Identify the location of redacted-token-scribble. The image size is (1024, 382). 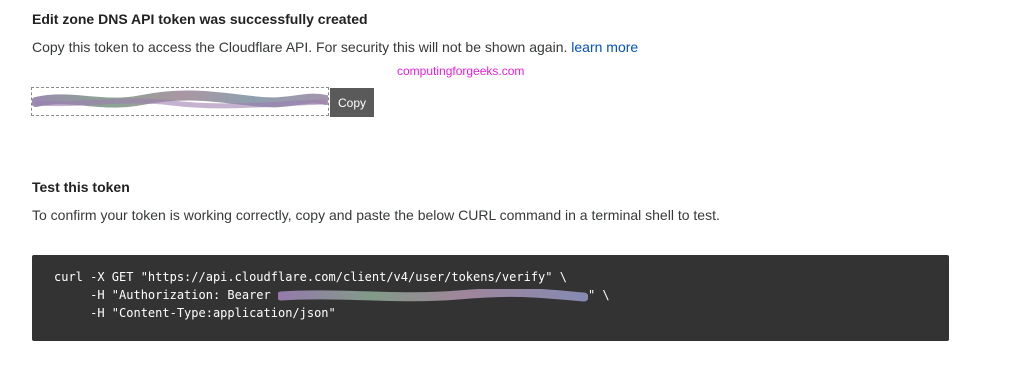
(180, 99).